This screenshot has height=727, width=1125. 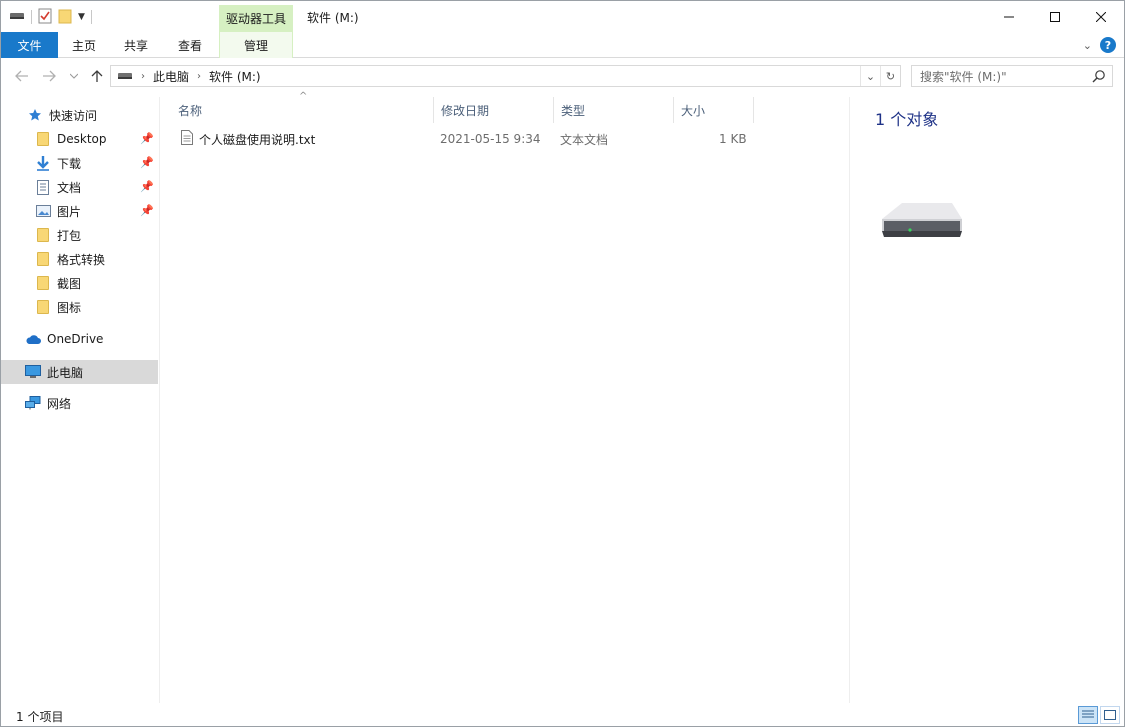 I want to click on table-row: 个人磁盘使用说明.txt 2021-05-15 9:34 文本文档 1 KB, so click(x=463, y=139).